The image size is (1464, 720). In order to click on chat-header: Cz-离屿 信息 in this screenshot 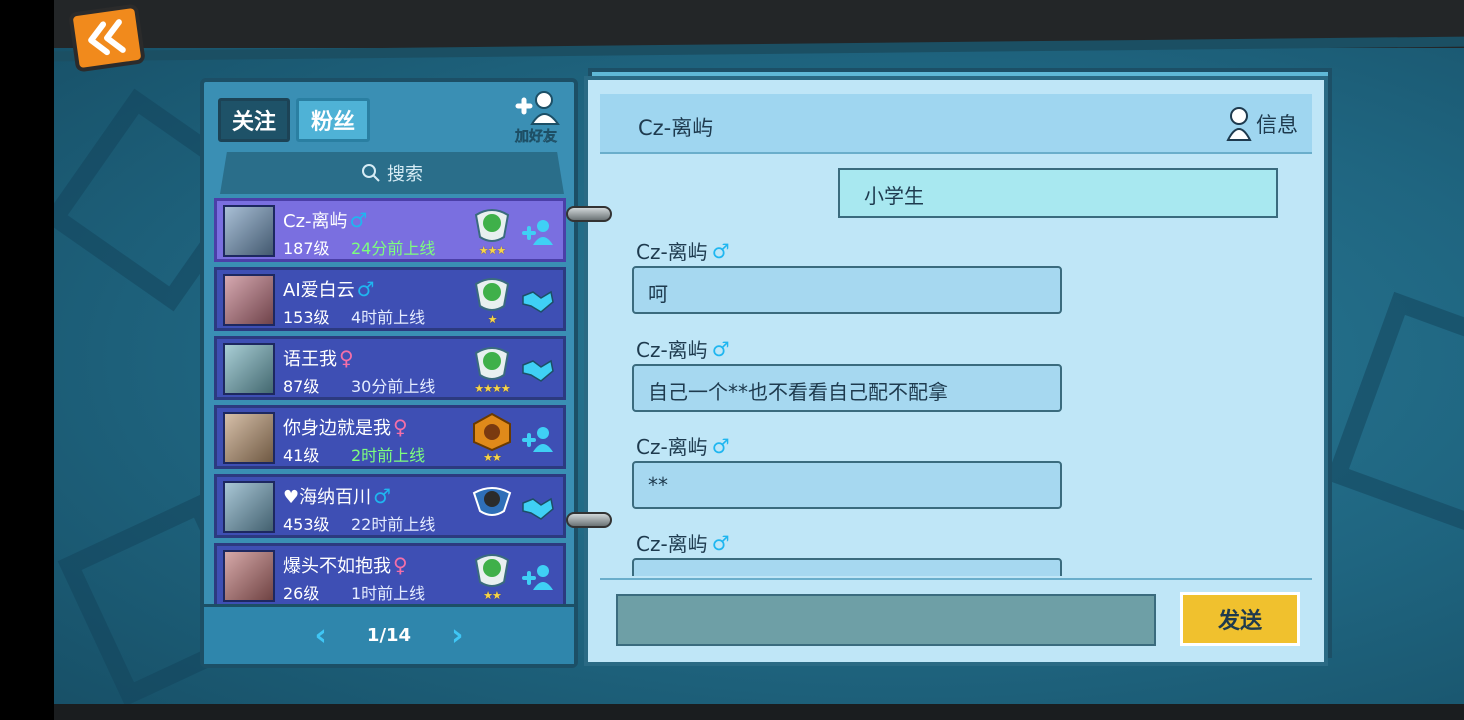, I will do `click(956, 124)`.